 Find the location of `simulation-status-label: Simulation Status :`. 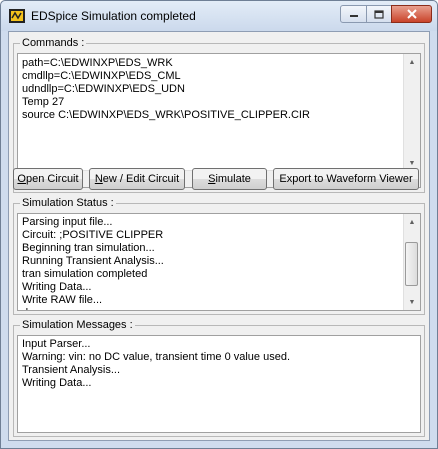

simulation-status-label: Simulation Status : is located at coordinates (68, 203).